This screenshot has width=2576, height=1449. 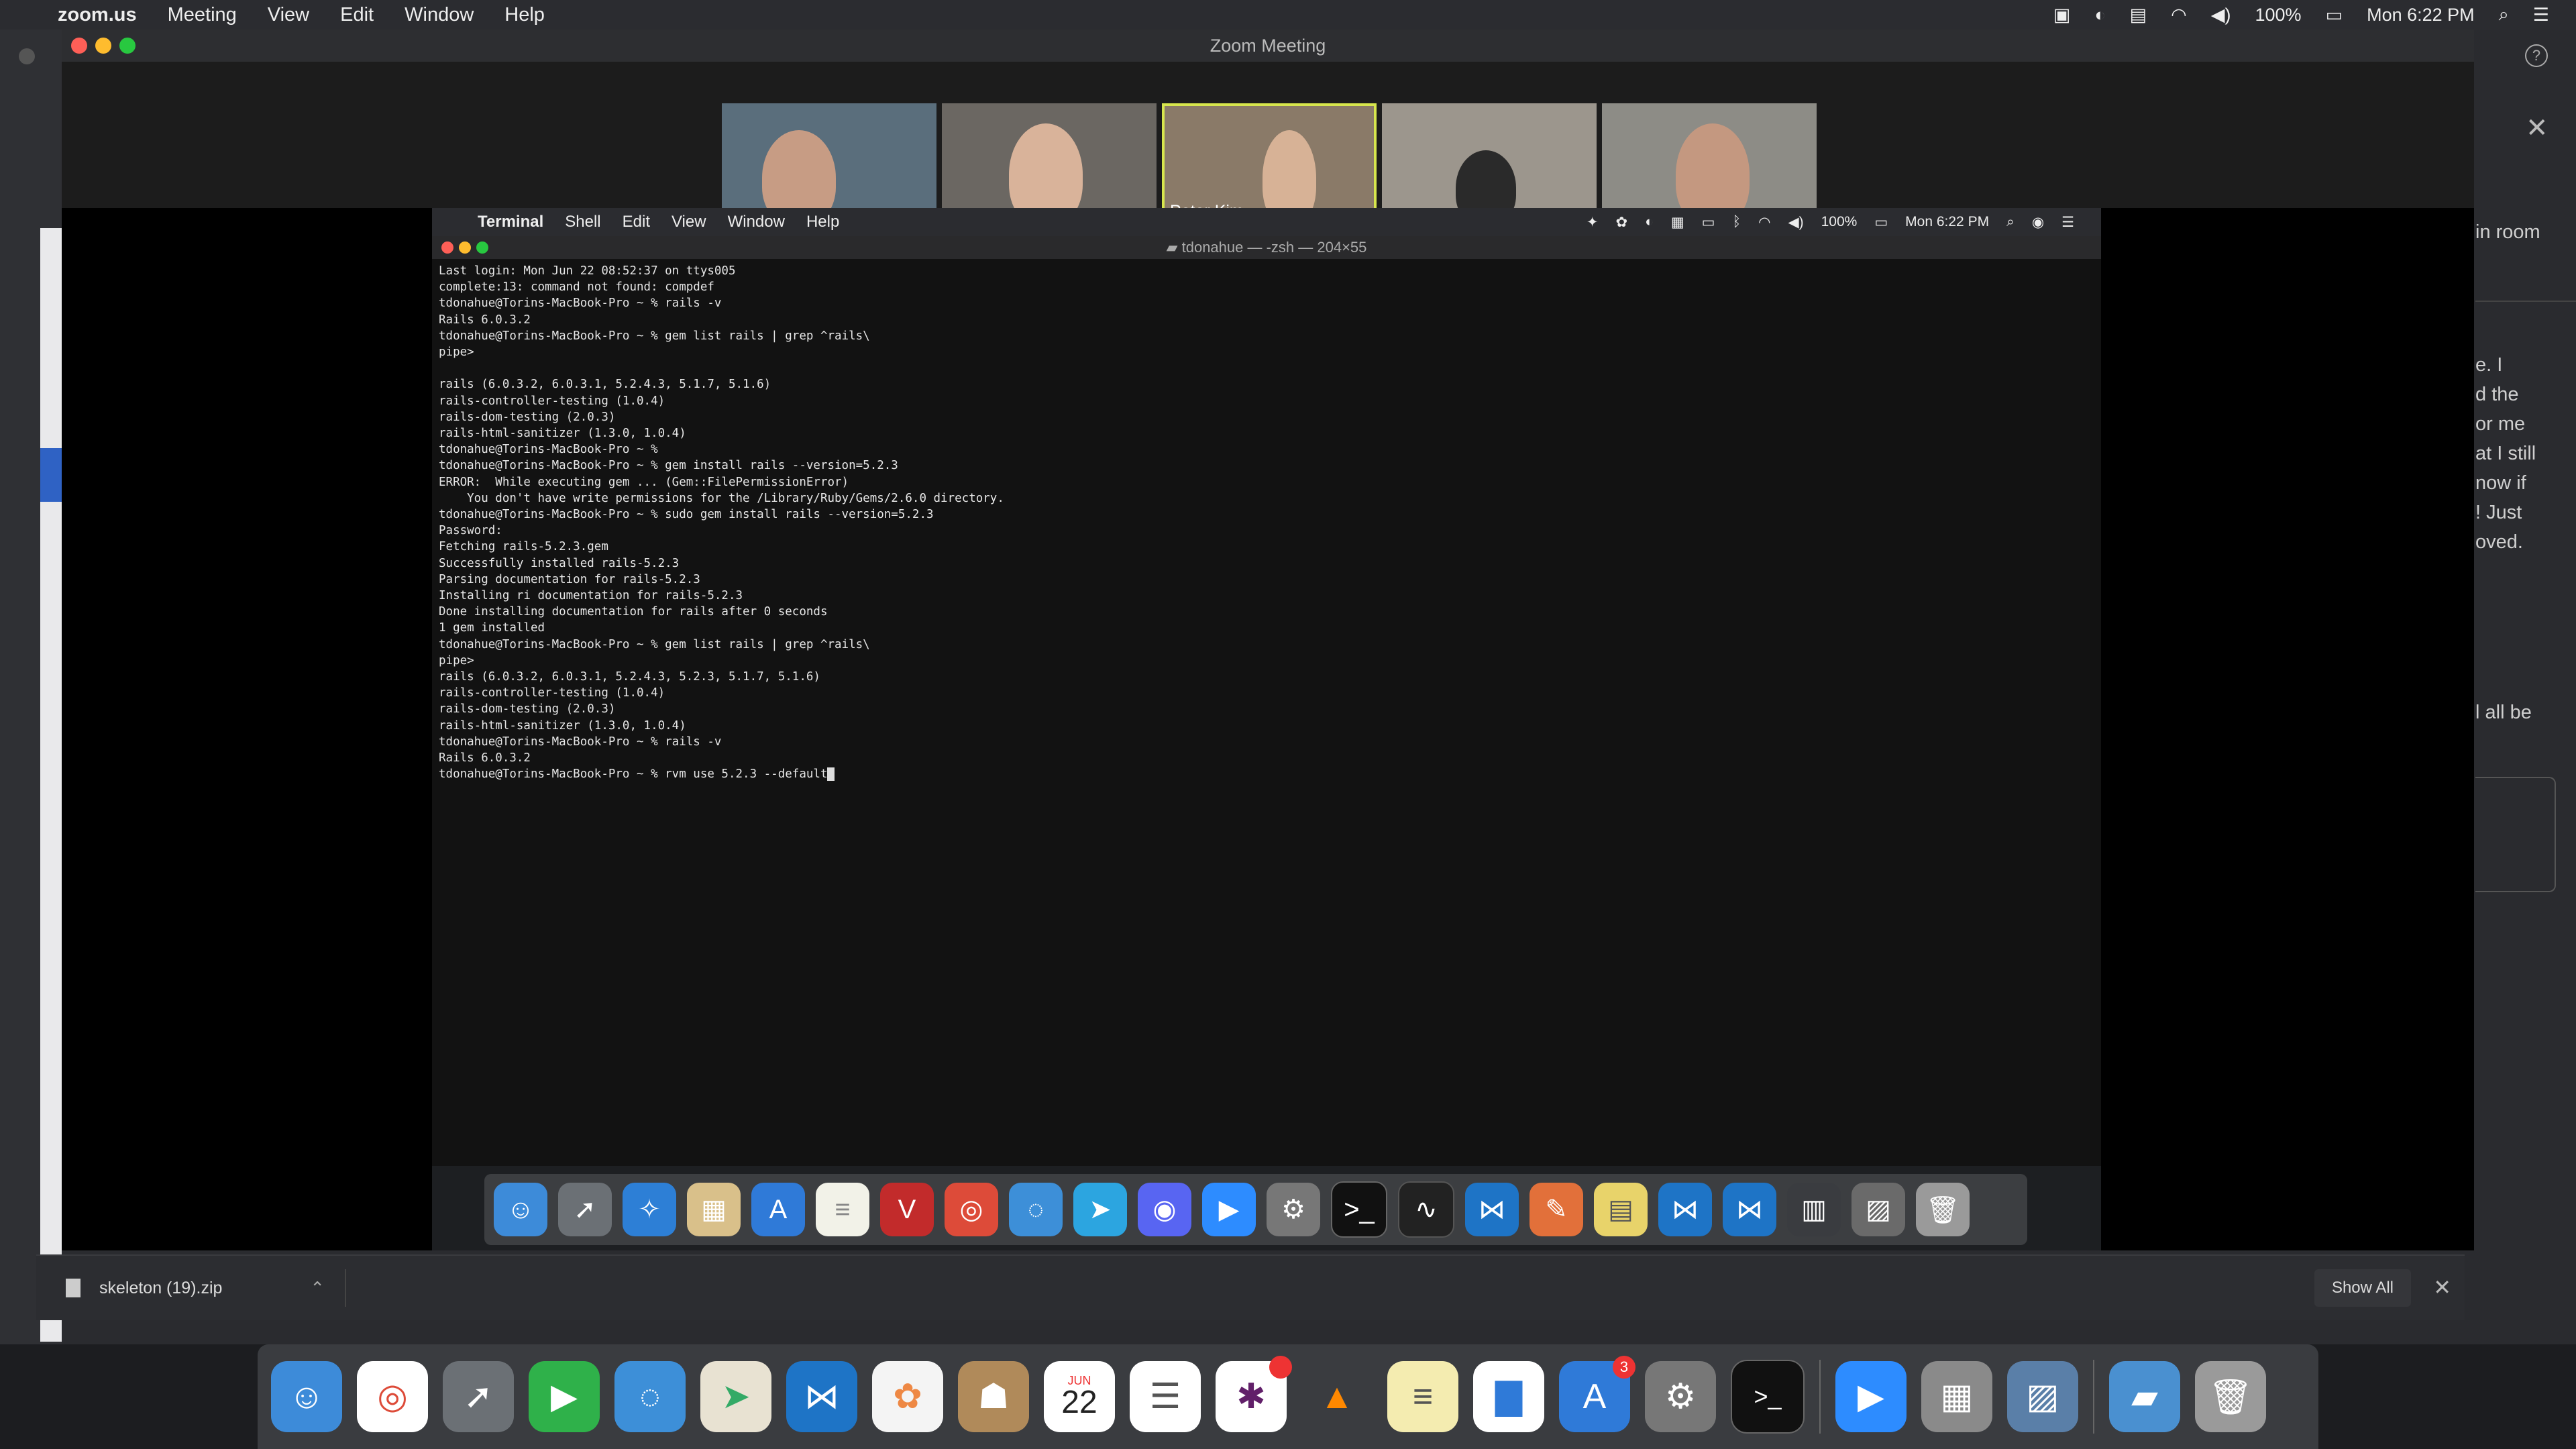 What do you see at coordinates (1266, 247) in the screenshot?
I see `terminal-titlebar: ▰ tdonahue — -zsh — 204×55` at bounding box center [1266, 247].